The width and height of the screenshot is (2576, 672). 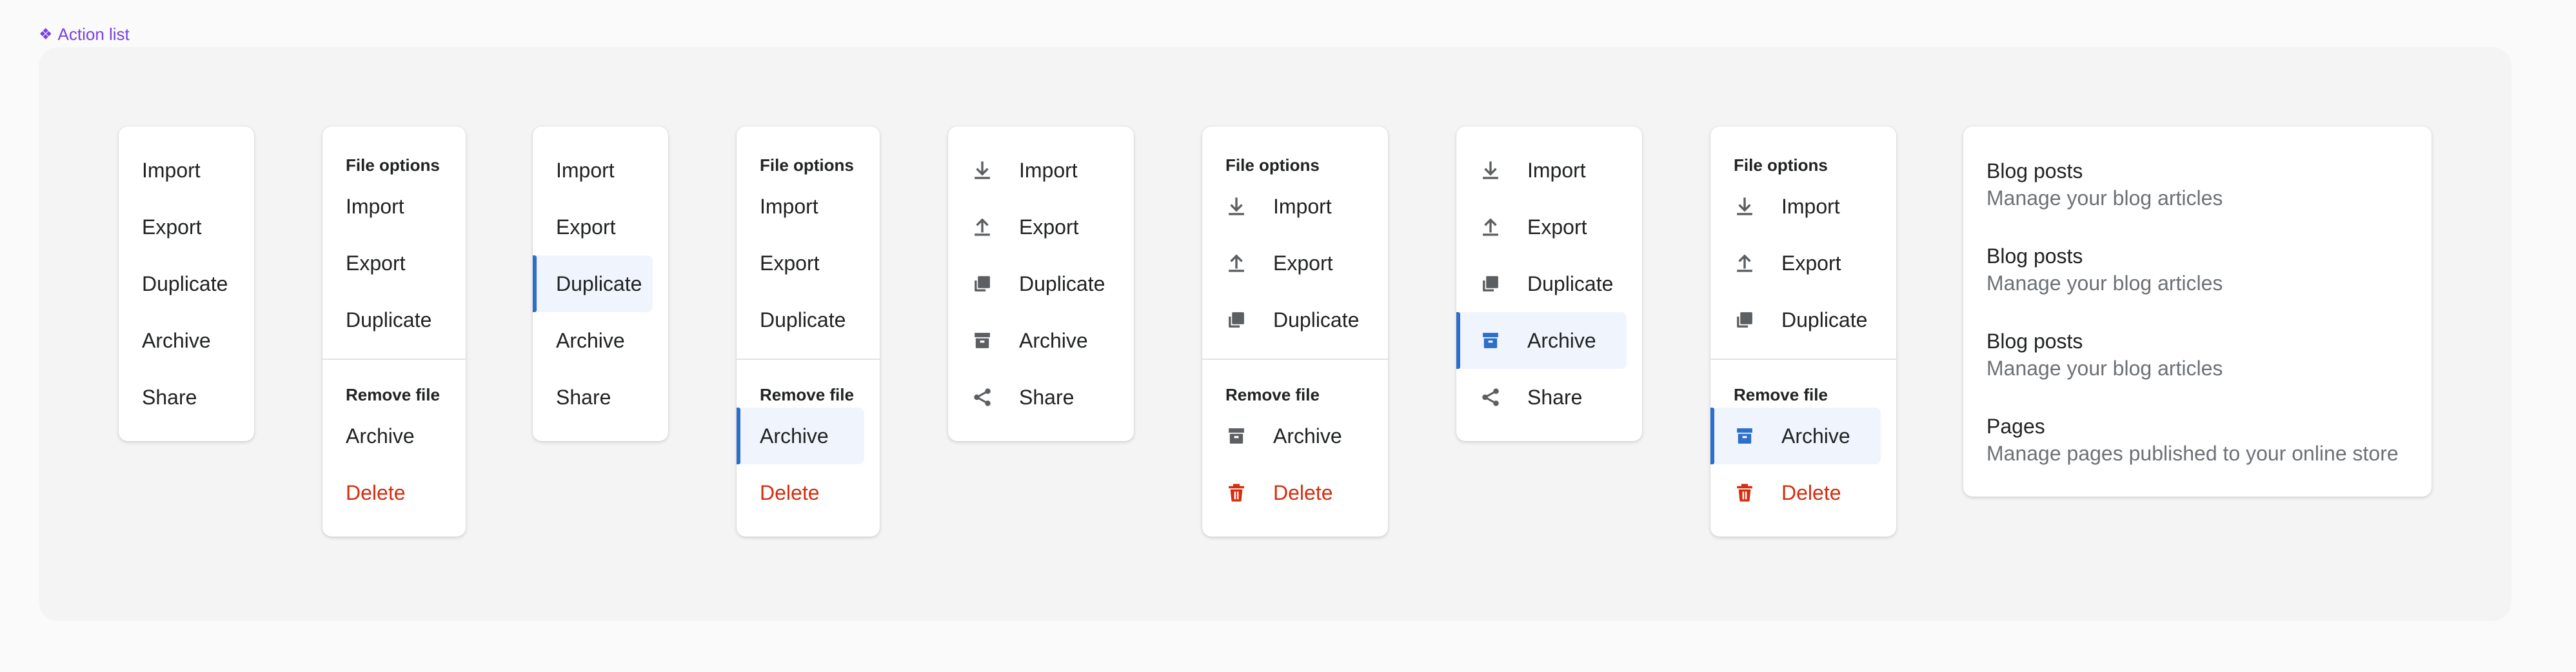 What do you see at coordinates (593, 283) in the screenshot?
I see `duplicate-item-active: Duplicate` at bounding box center [593, 283].